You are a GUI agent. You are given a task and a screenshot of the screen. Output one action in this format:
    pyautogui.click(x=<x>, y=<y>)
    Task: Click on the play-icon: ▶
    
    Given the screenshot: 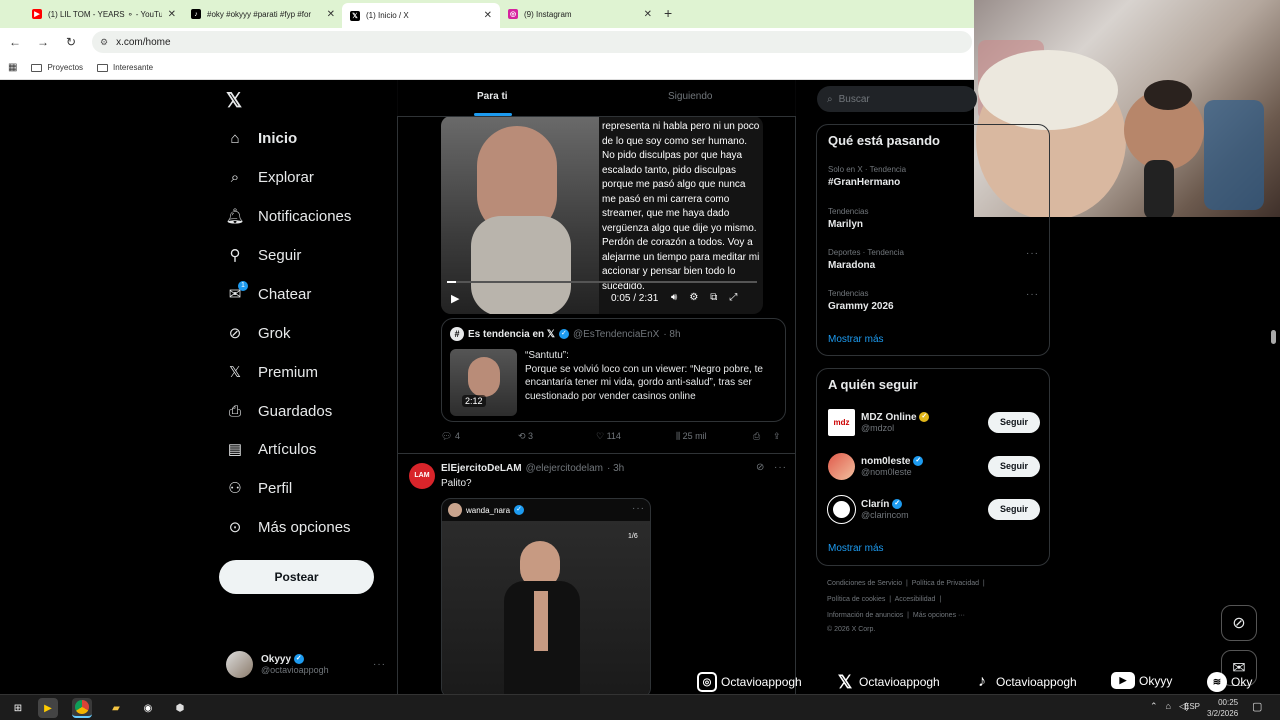 What is the action you would take?
    pyautogui.click(x=455, y=298)
    